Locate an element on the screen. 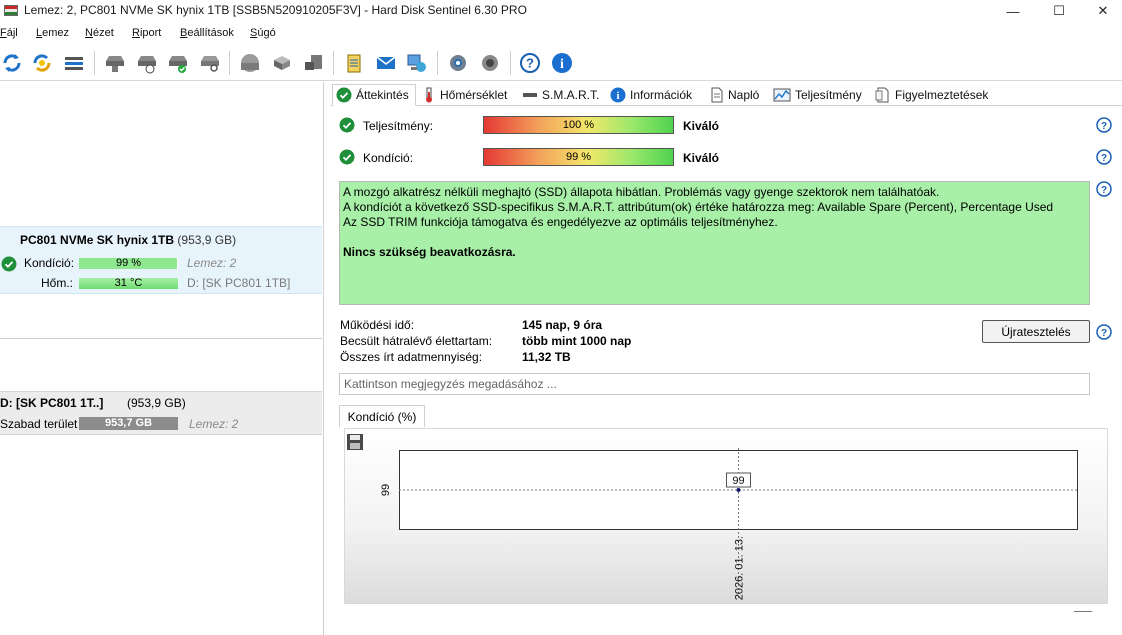  toolbar: ? i is located at coordinates (561, 63).